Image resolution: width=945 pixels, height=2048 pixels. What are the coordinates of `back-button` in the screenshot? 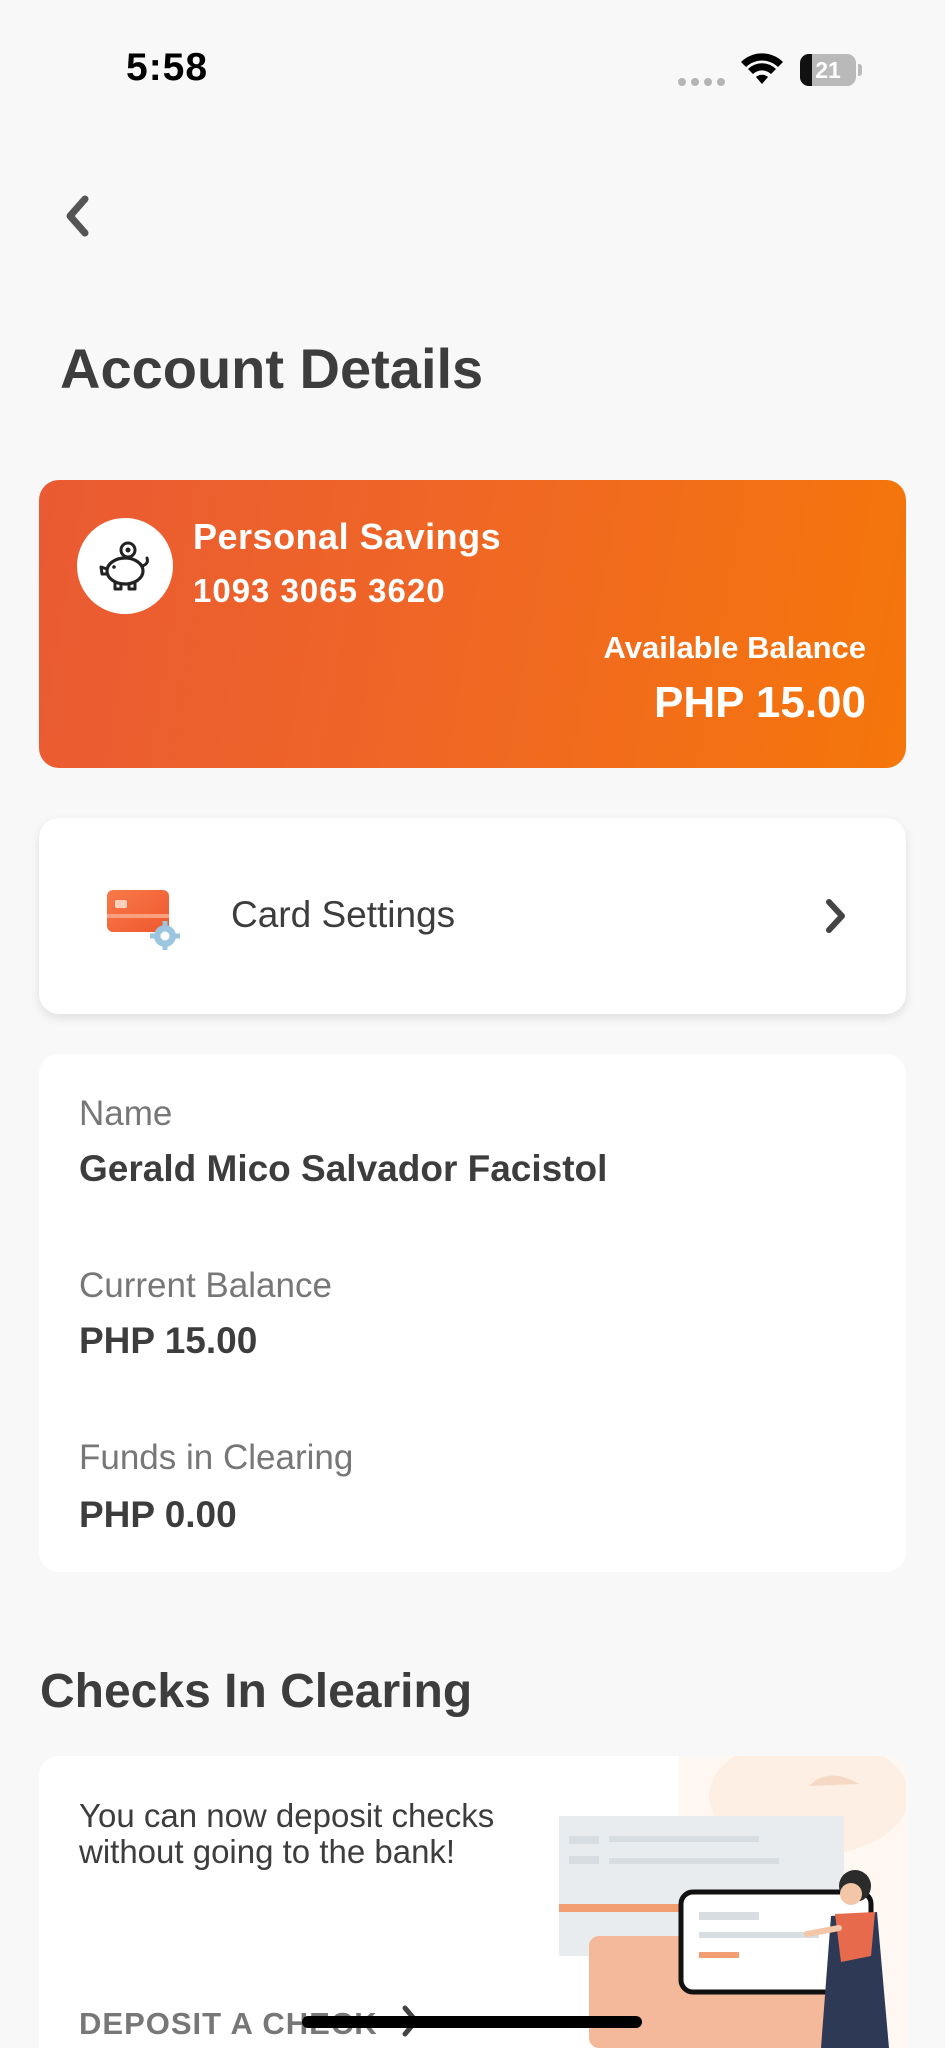 It's located at (77, 216).